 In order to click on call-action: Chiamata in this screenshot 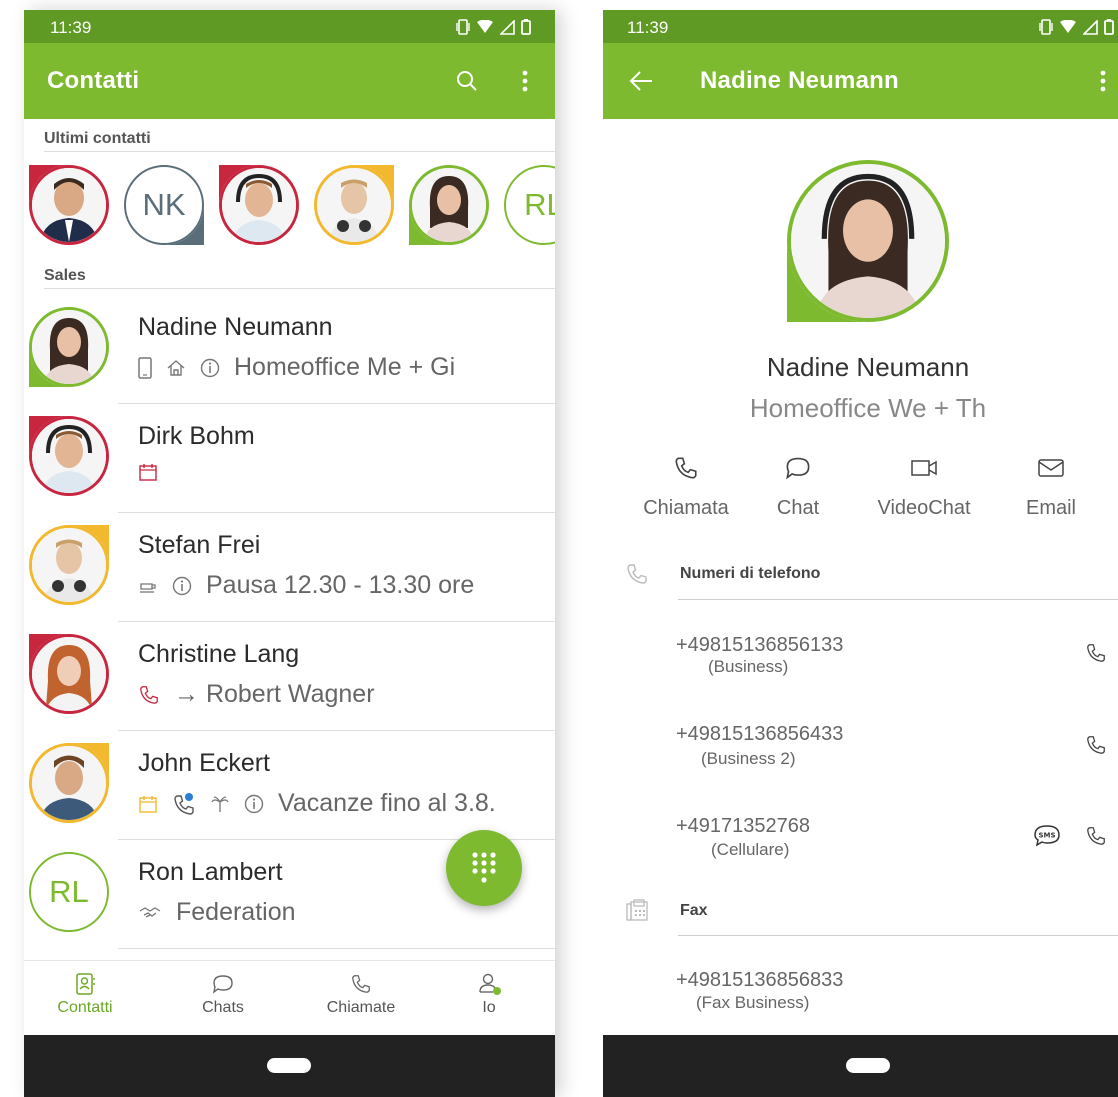, I will do `click(686, 486)`.